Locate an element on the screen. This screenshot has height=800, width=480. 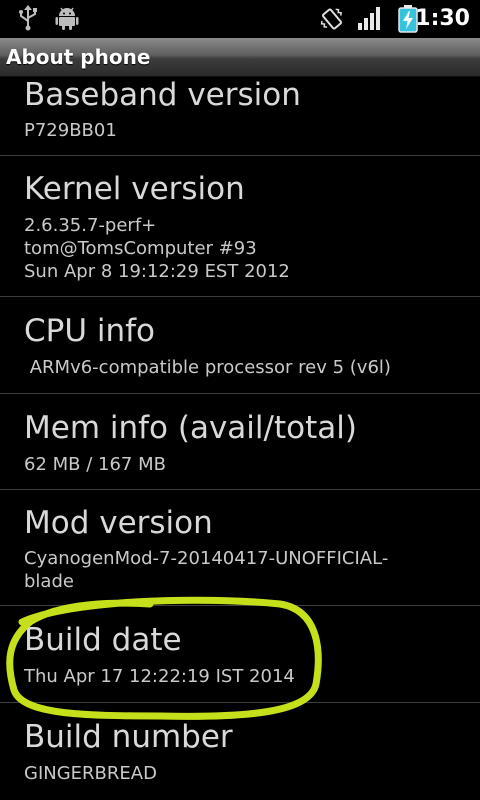
item-summary: P729BB01 is located at coordinates (70, 130).